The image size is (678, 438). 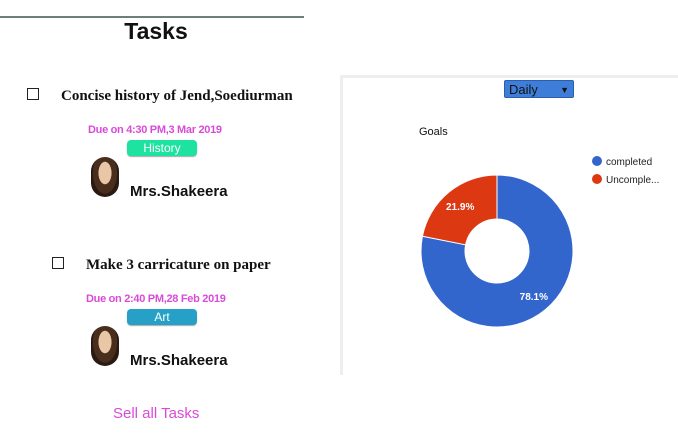 I want to click on period-select: Daily ▼, so click(x=539, y=89).